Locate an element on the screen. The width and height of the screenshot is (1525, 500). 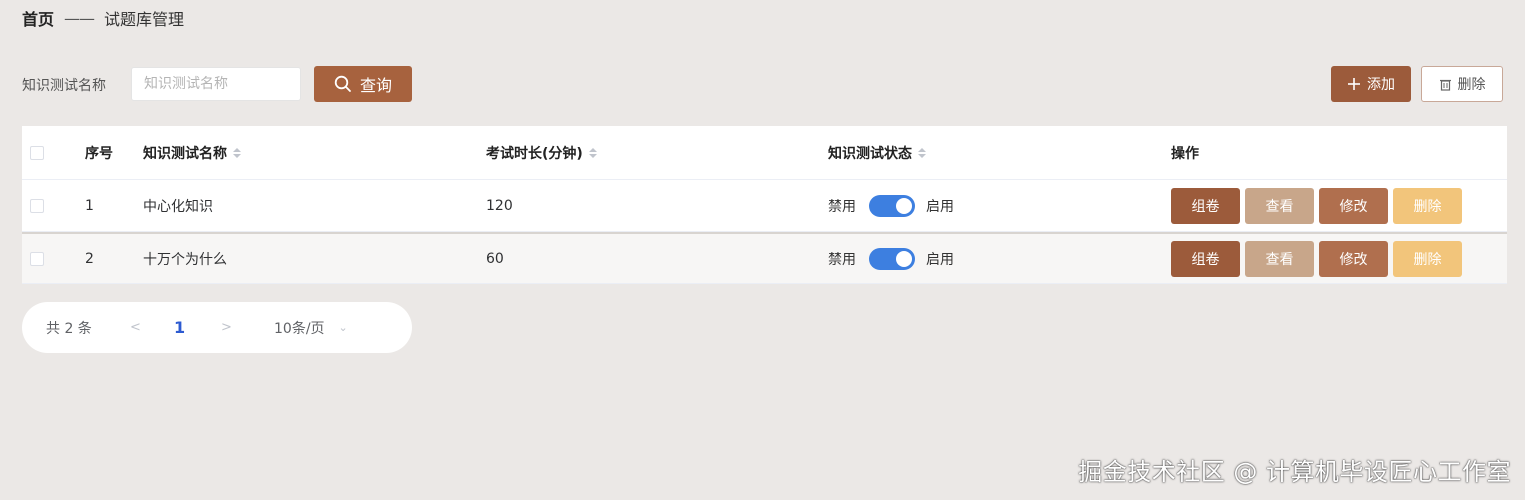
breadcrumb: 首页 —— 试题库管理 is located at coordinates (103, 18).